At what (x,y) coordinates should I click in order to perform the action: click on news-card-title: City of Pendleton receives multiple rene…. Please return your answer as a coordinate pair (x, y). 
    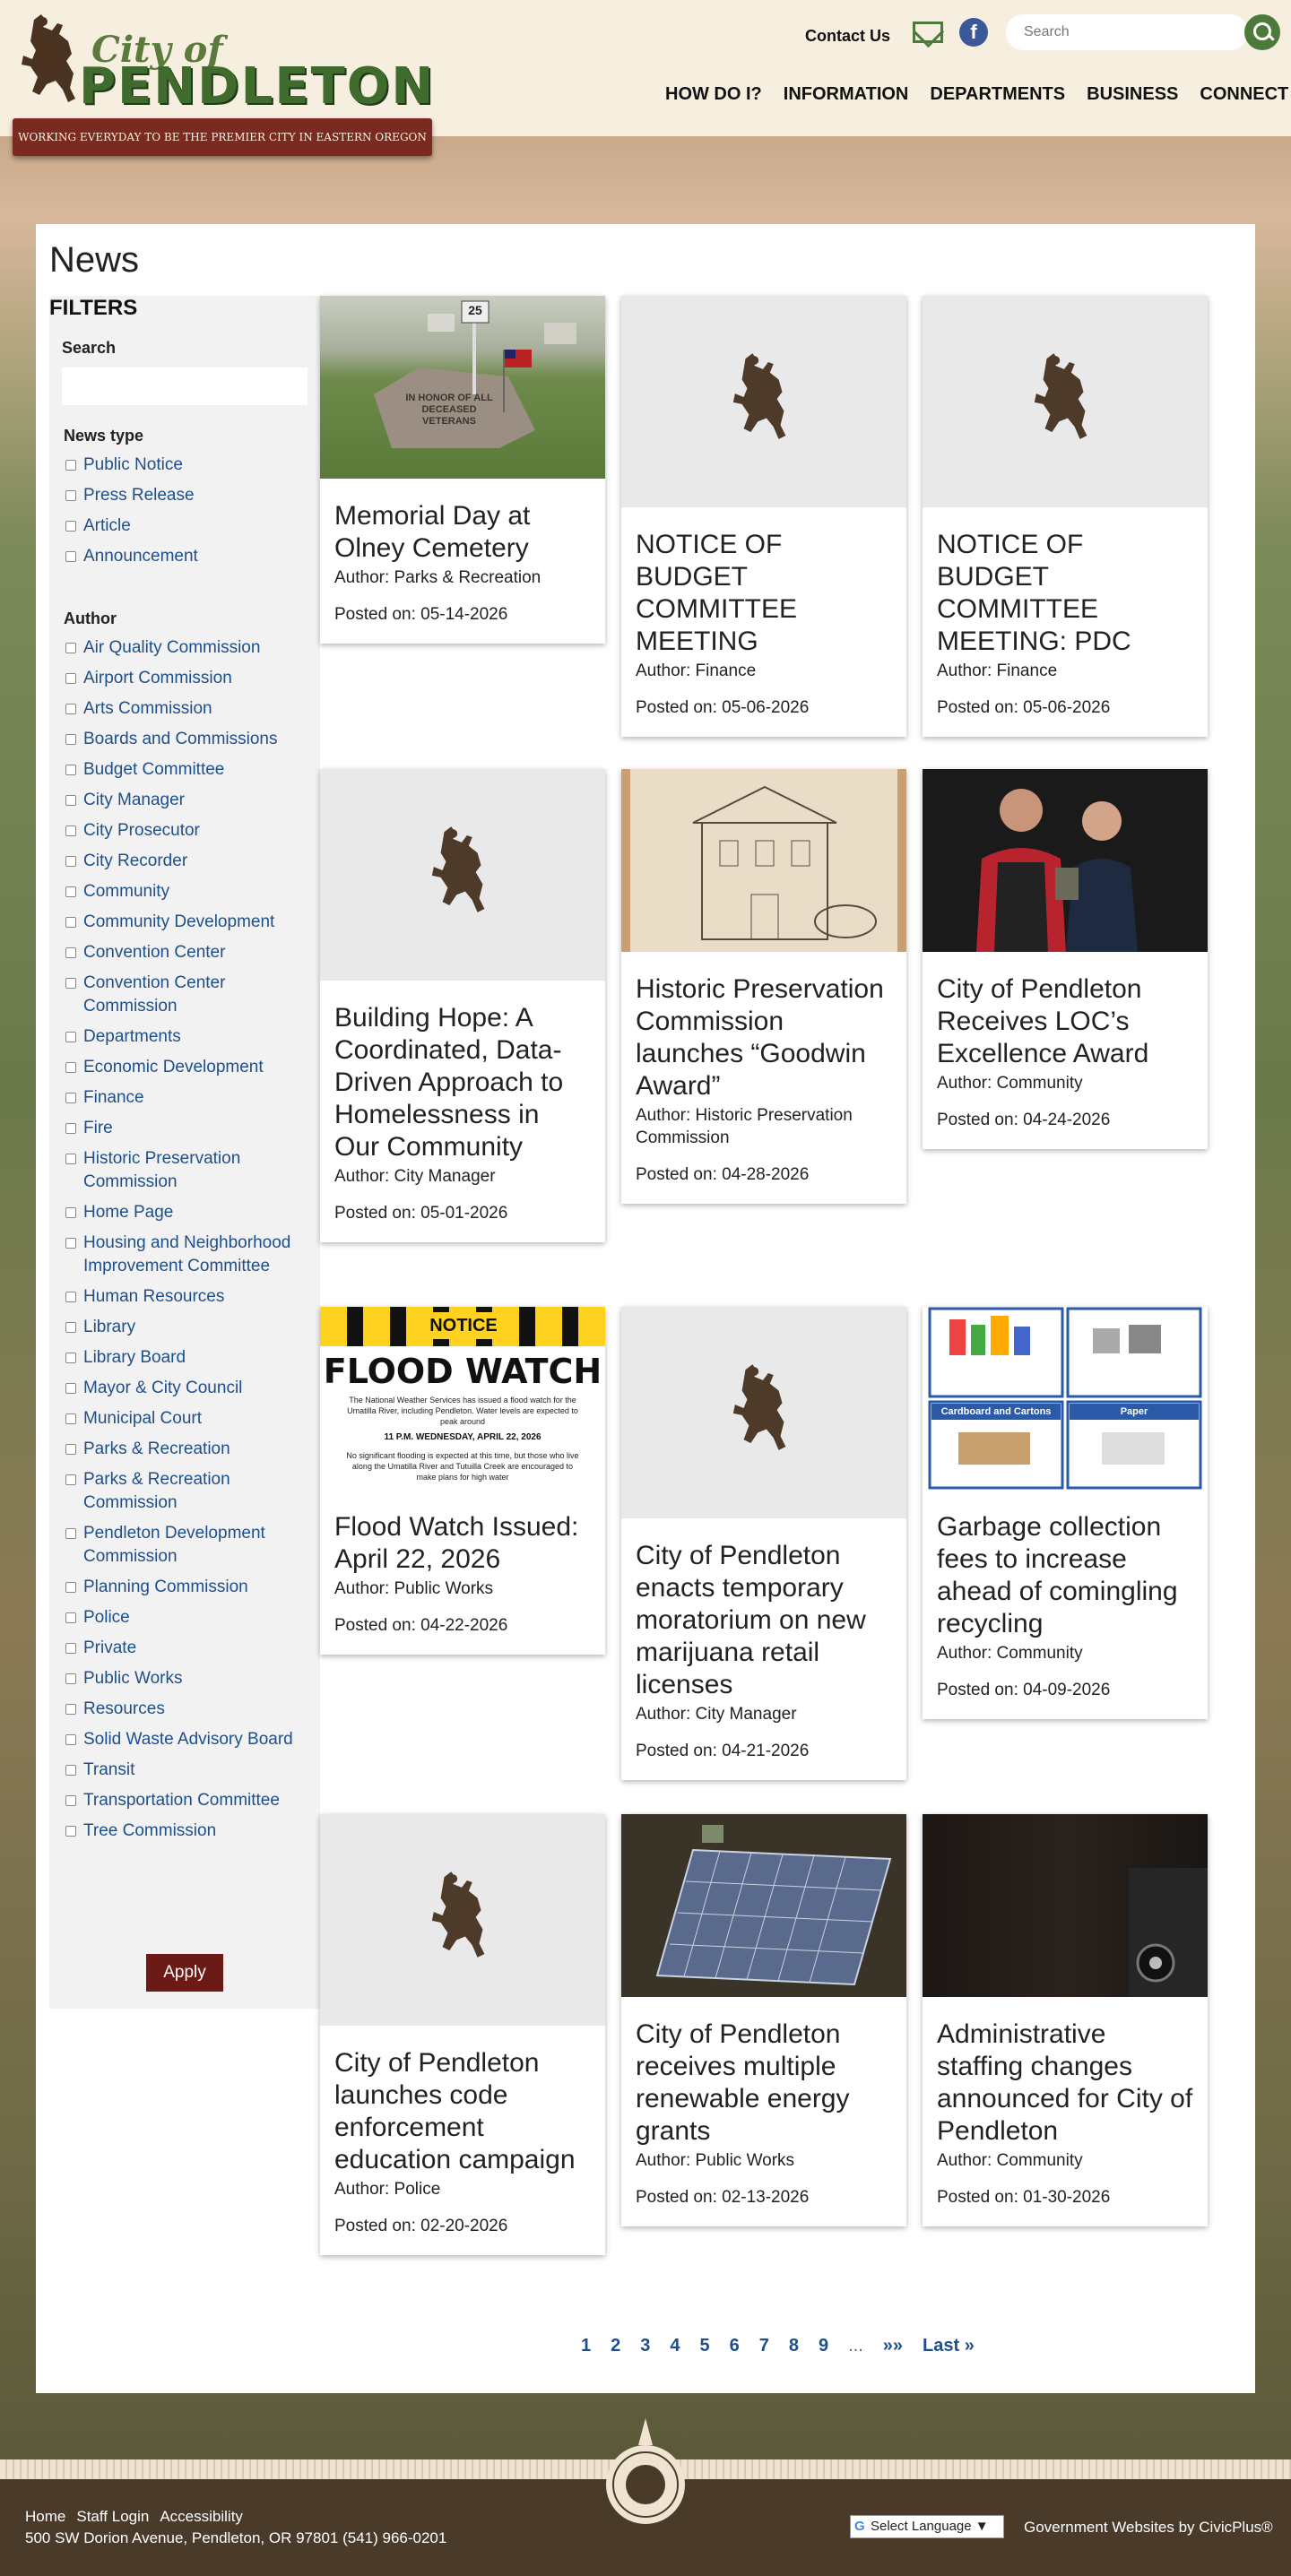
    Looking at the image, I should click on (764, 2083).